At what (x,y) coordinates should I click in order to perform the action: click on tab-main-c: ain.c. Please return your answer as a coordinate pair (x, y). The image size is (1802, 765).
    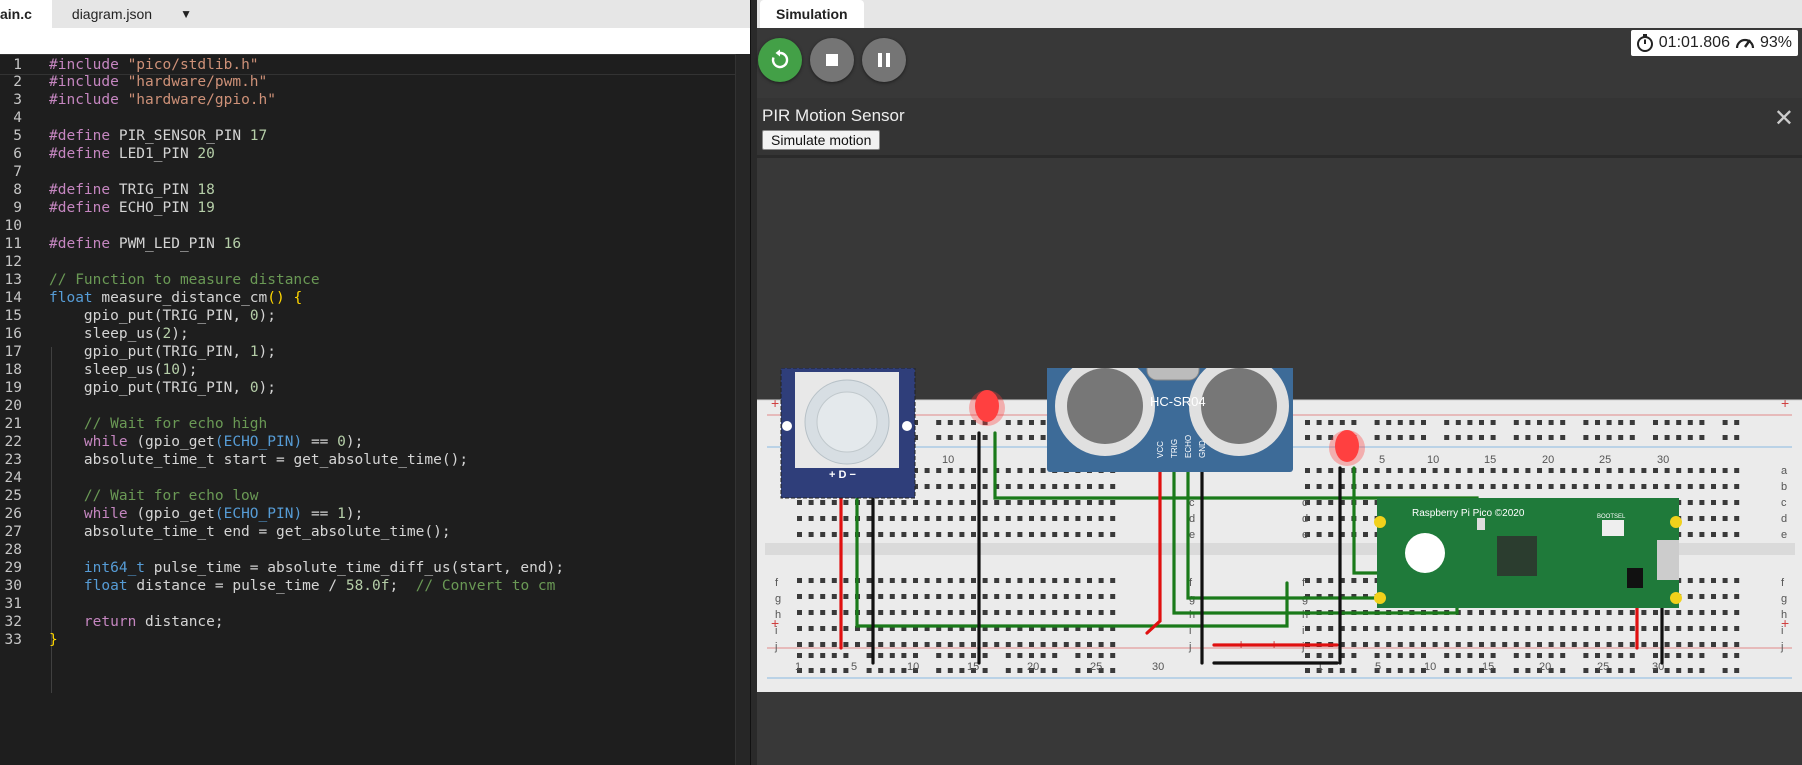
    Looking at the image, I should click on (26, 14).